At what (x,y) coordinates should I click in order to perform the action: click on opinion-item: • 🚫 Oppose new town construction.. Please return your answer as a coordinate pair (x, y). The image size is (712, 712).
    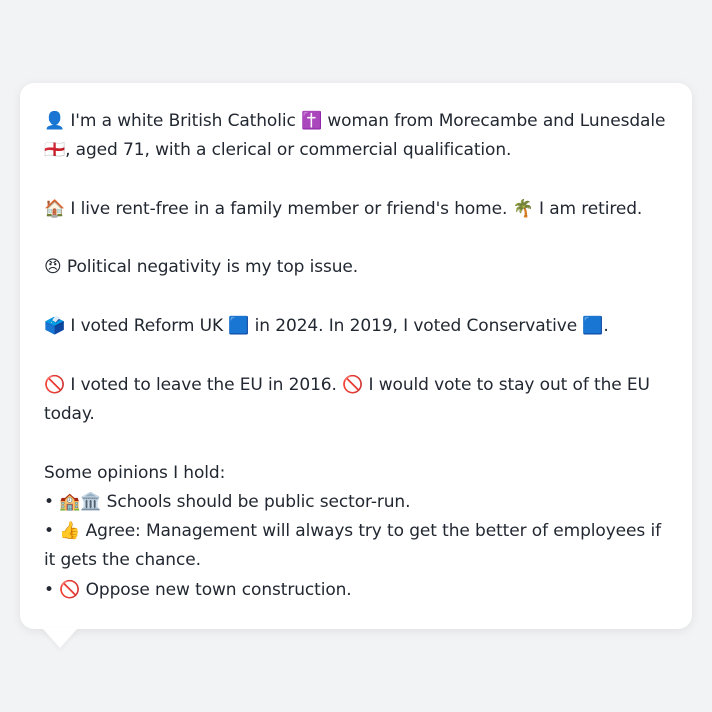
    Looking at the image, I should click on (198, 589).